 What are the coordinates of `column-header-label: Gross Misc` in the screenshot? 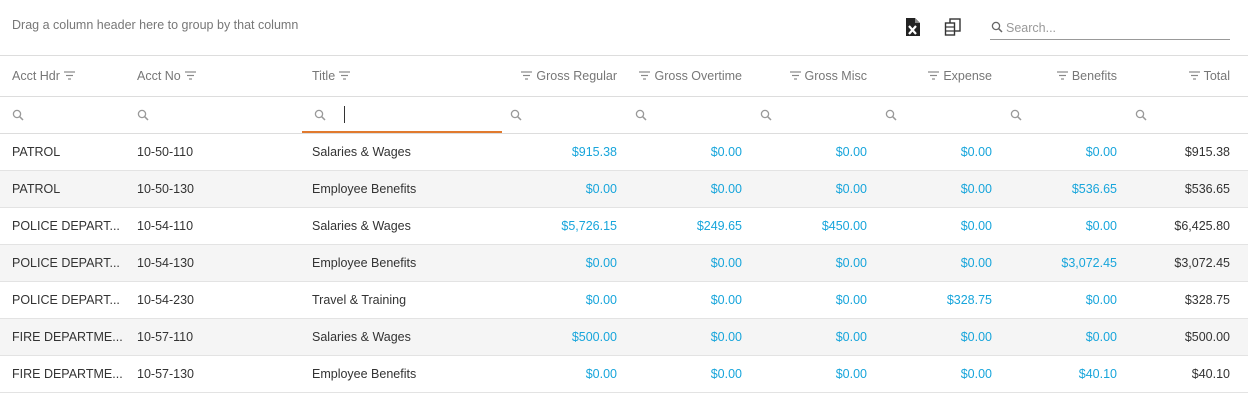 It's located at (836, 76).